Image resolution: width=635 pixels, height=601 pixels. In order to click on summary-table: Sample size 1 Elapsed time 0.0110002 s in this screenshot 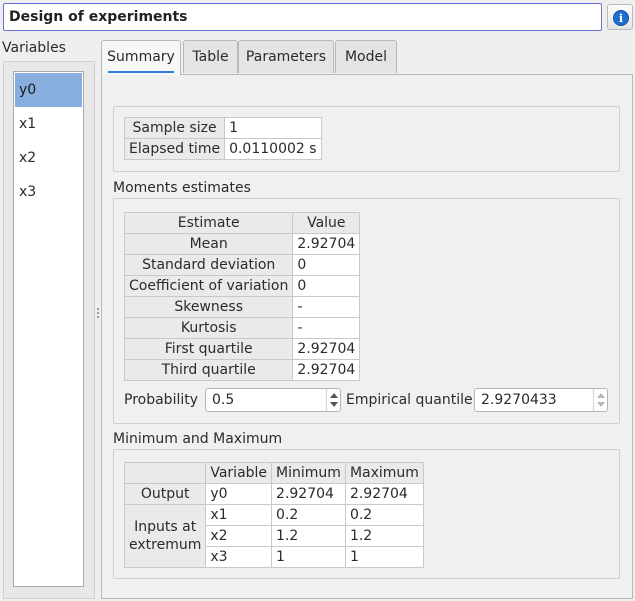, I will do `click(222, 138)`.